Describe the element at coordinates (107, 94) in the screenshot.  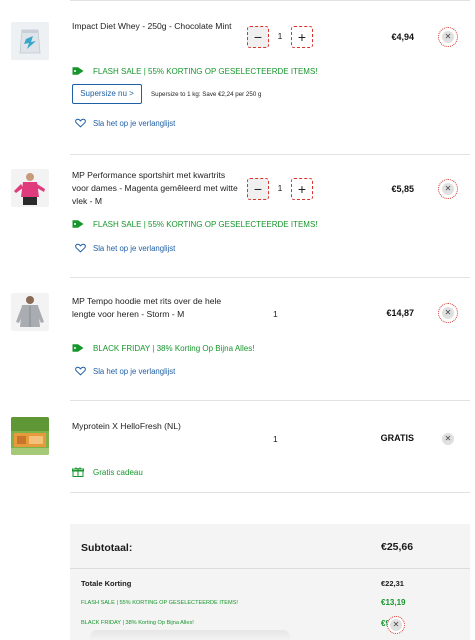
I see `supersize-button: Supersize nu >` at that location.